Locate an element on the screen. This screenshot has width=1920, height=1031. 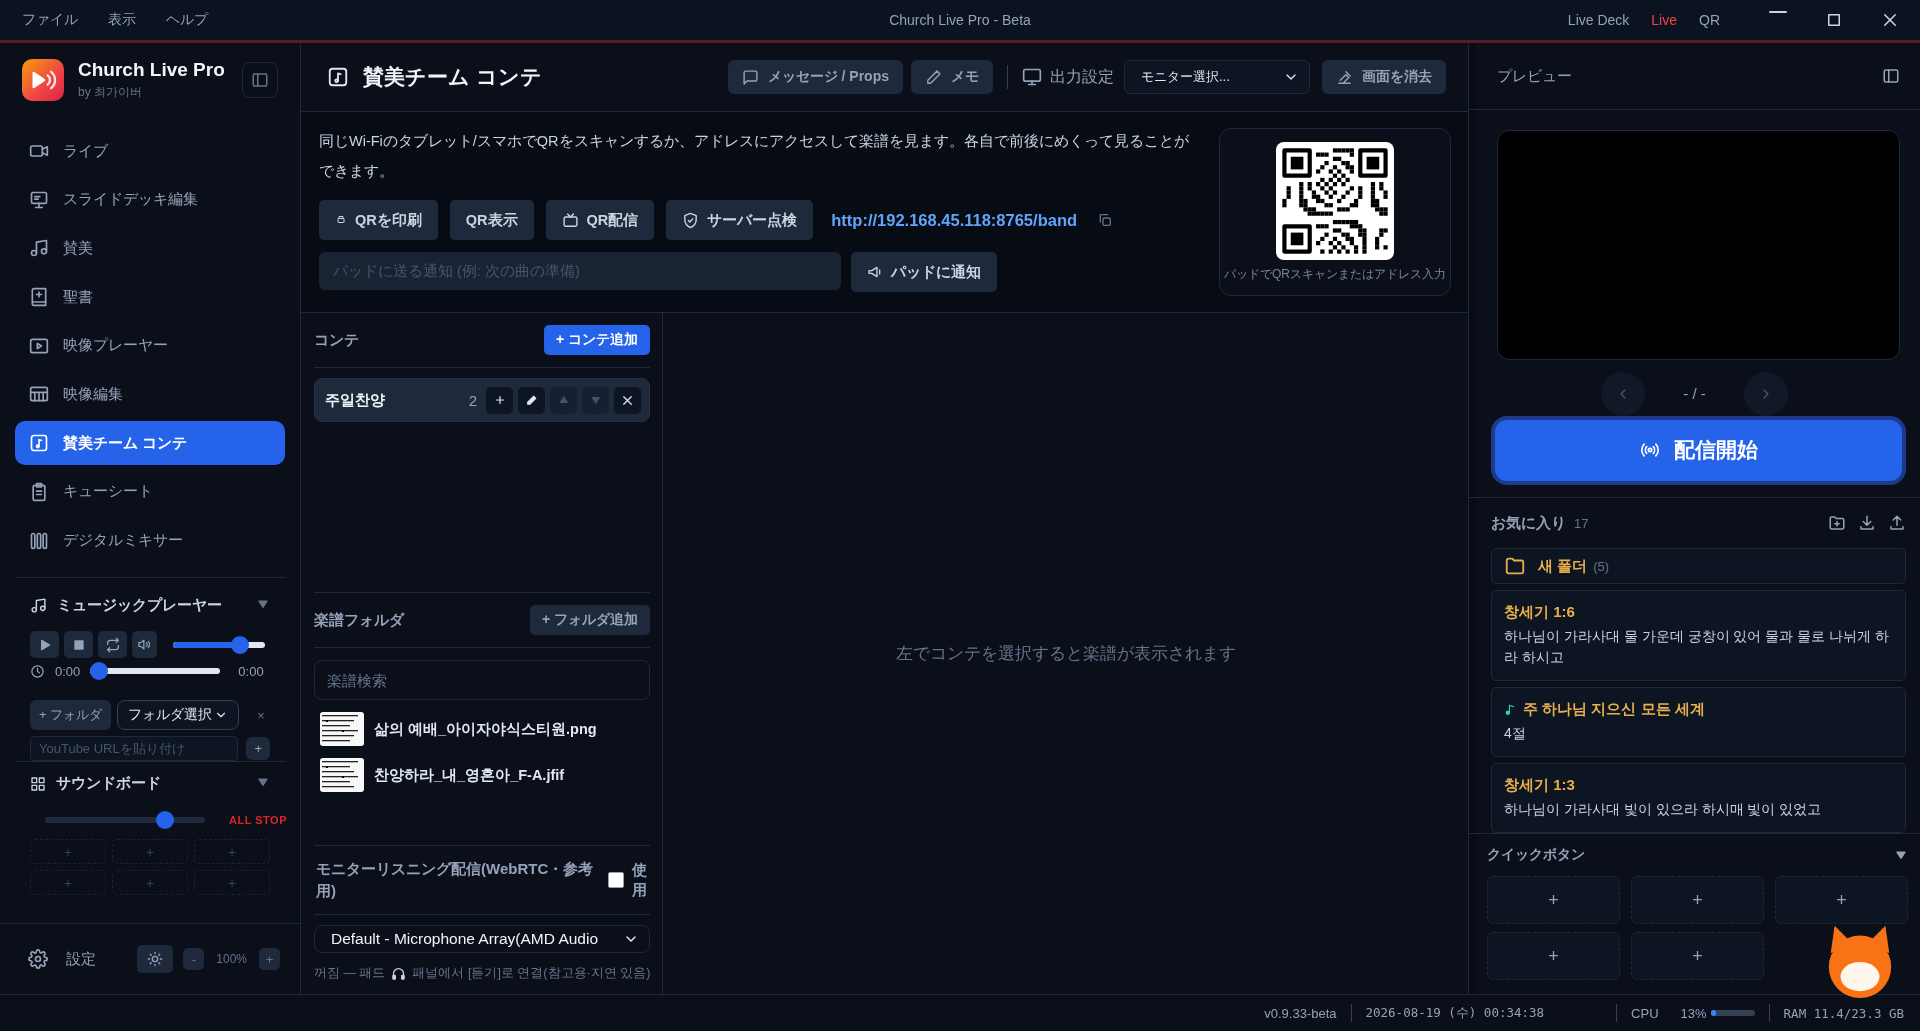
page-title: 賛美チーム コンテ is located at coordinates (452, 77).